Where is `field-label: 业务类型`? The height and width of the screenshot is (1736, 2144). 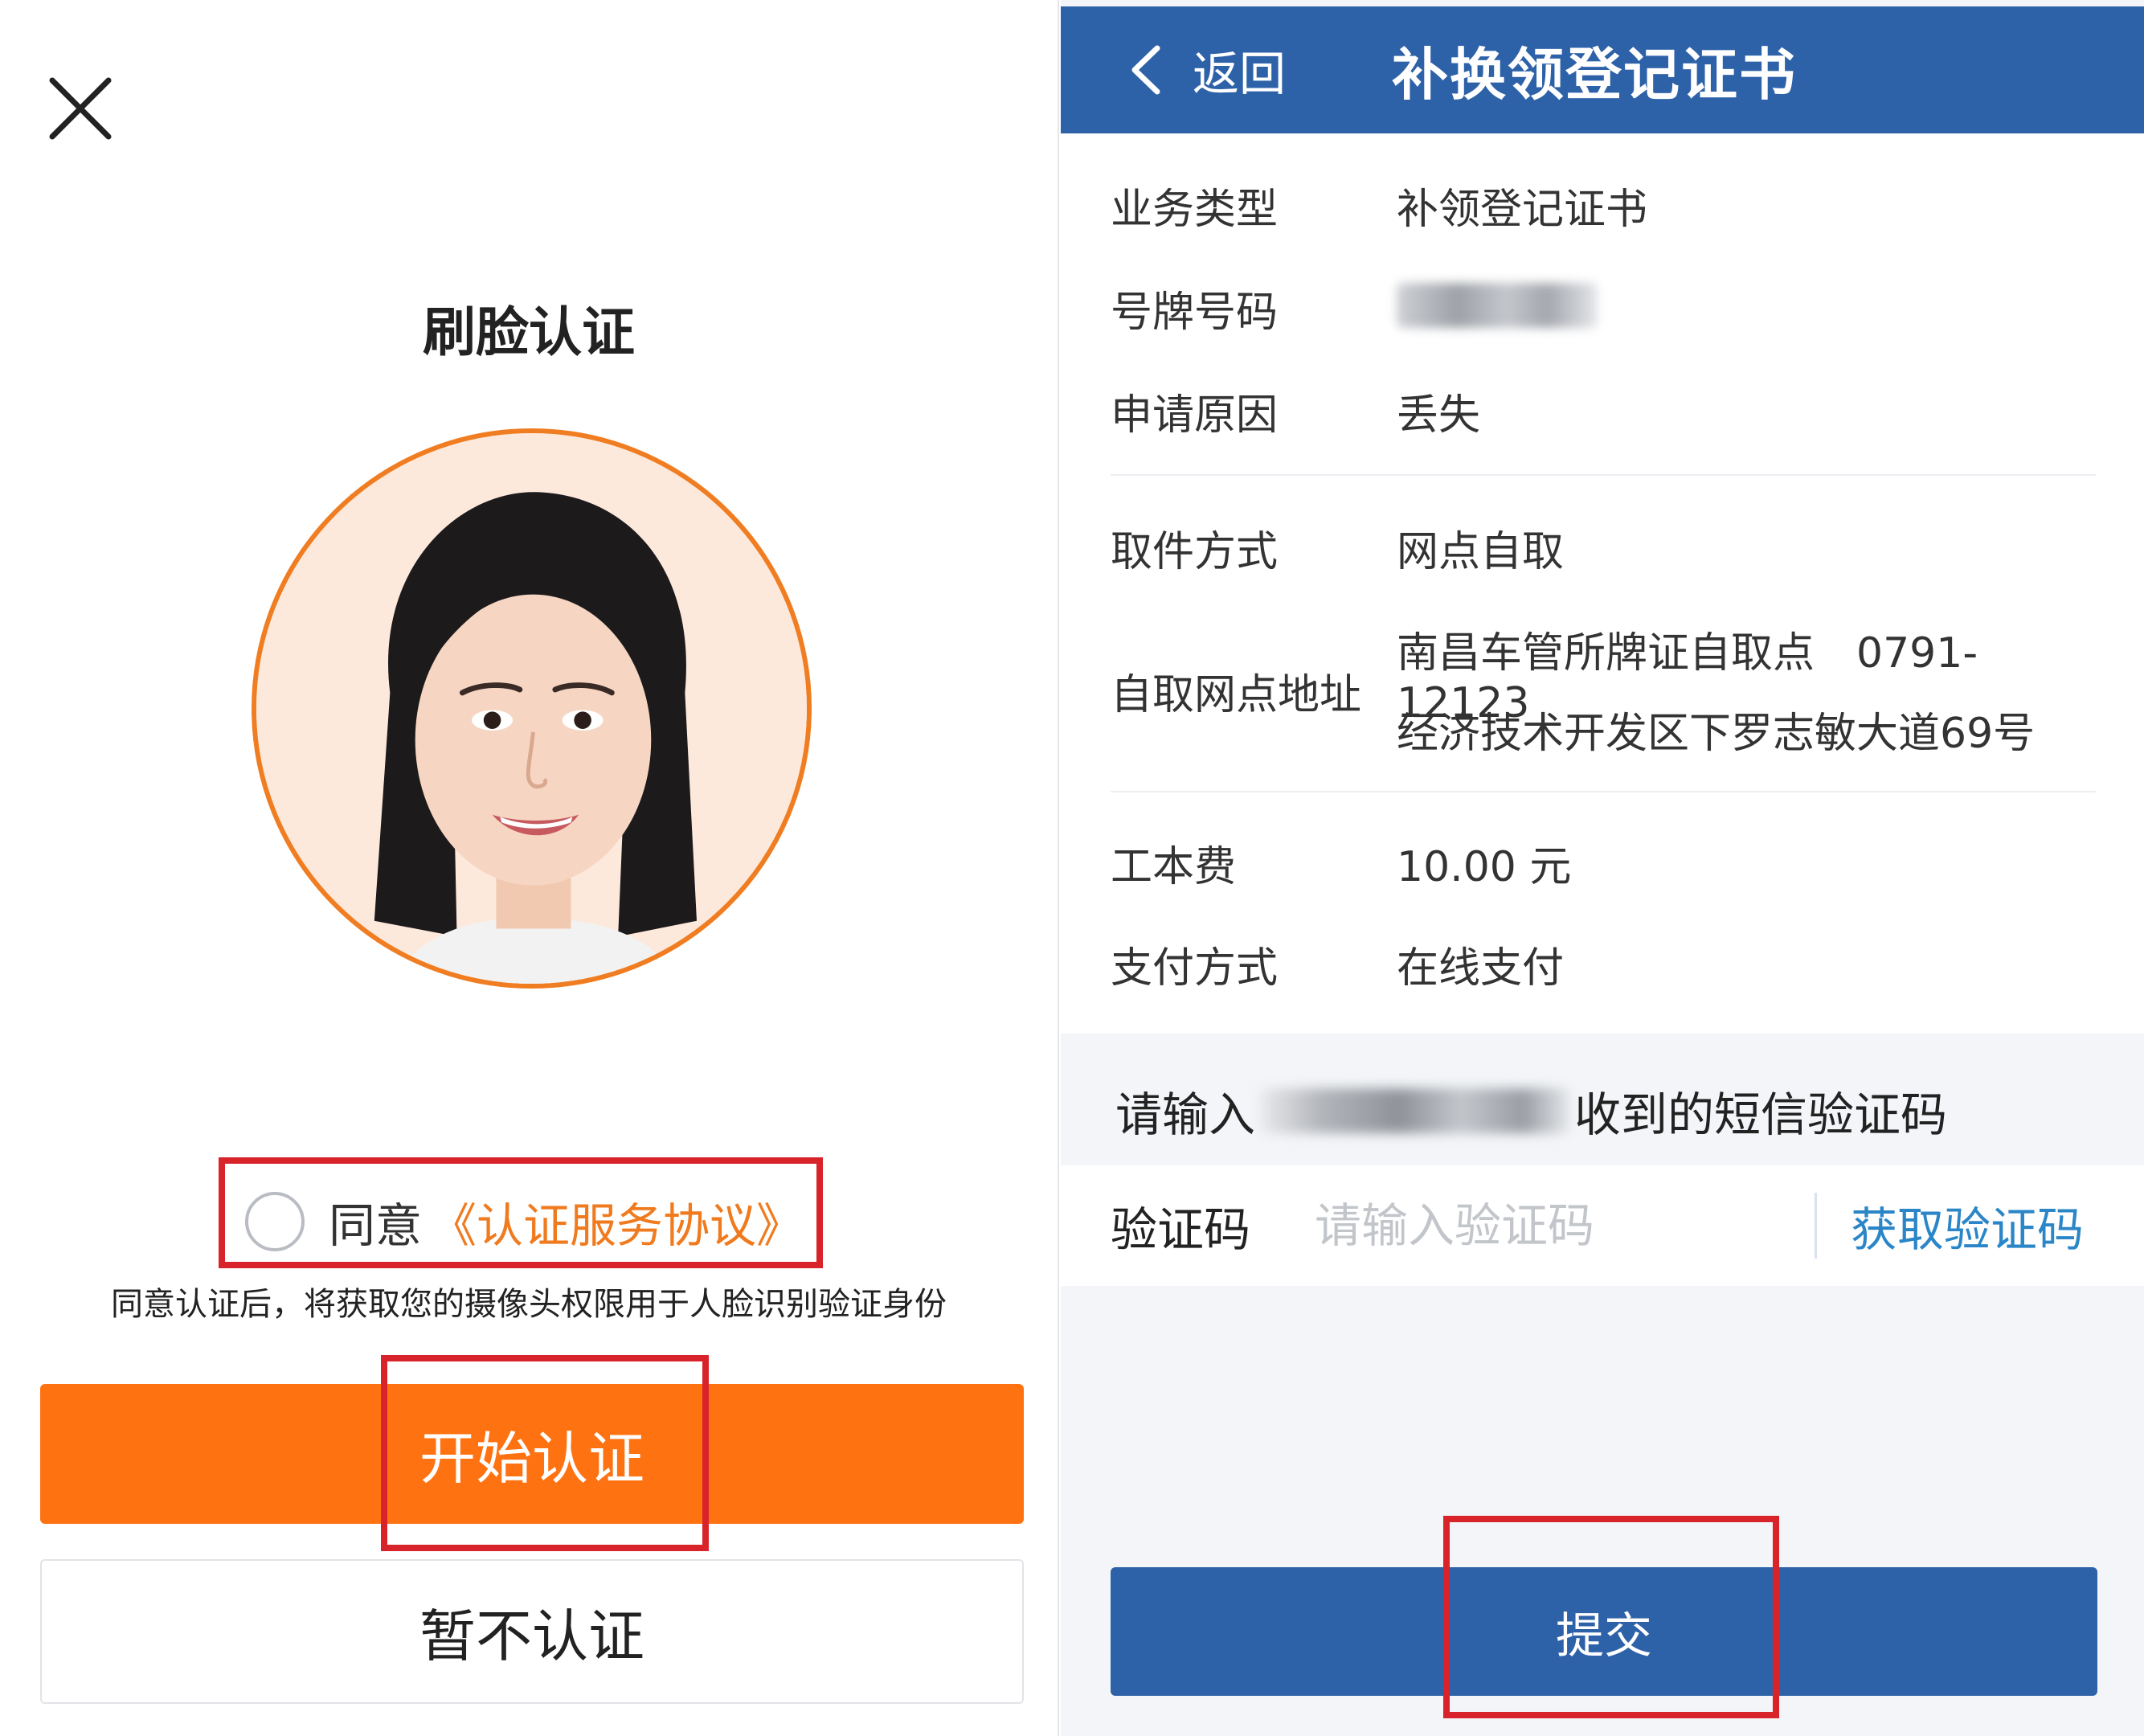 field-label: 业务类型 is located at coordinates (1195, 210).